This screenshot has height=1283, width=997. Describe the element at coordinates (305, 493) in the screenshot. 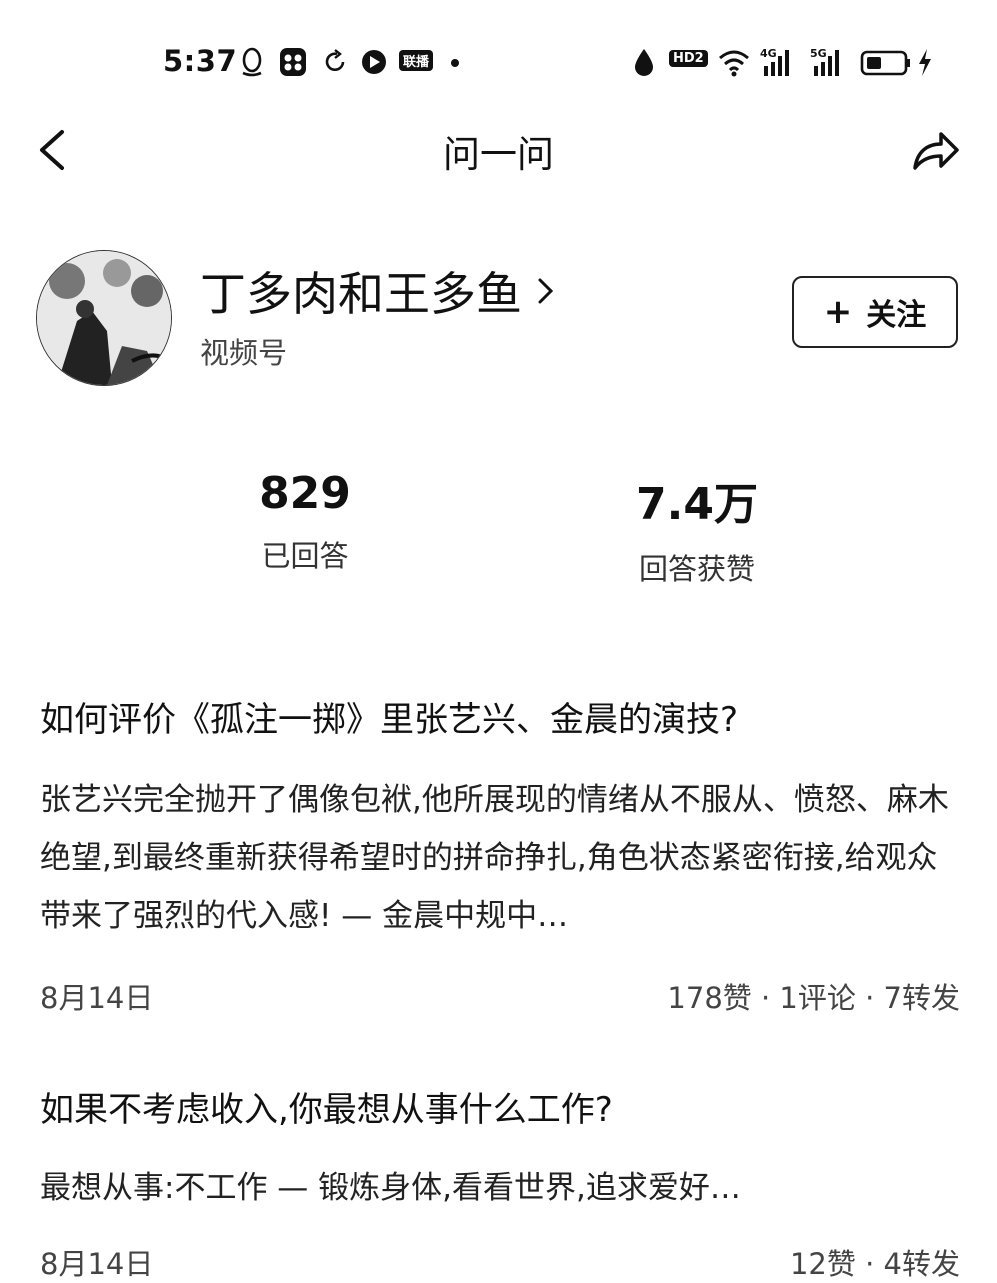

I see `stat-answered-value: 829` at that location.